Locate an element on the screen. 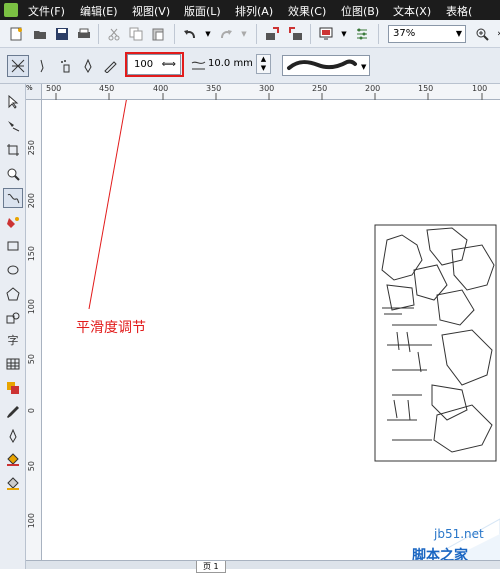 This screenshot has width=500, height=573. launcher-dropdown-icon: ▼ is located at coordinates (344, 34).